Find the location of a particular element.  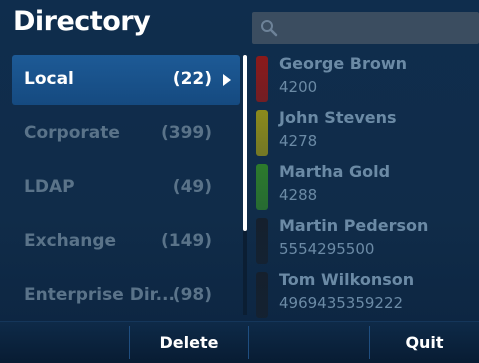

contact-item: Martha Gold 4288 is located at coordinates (365, 187).